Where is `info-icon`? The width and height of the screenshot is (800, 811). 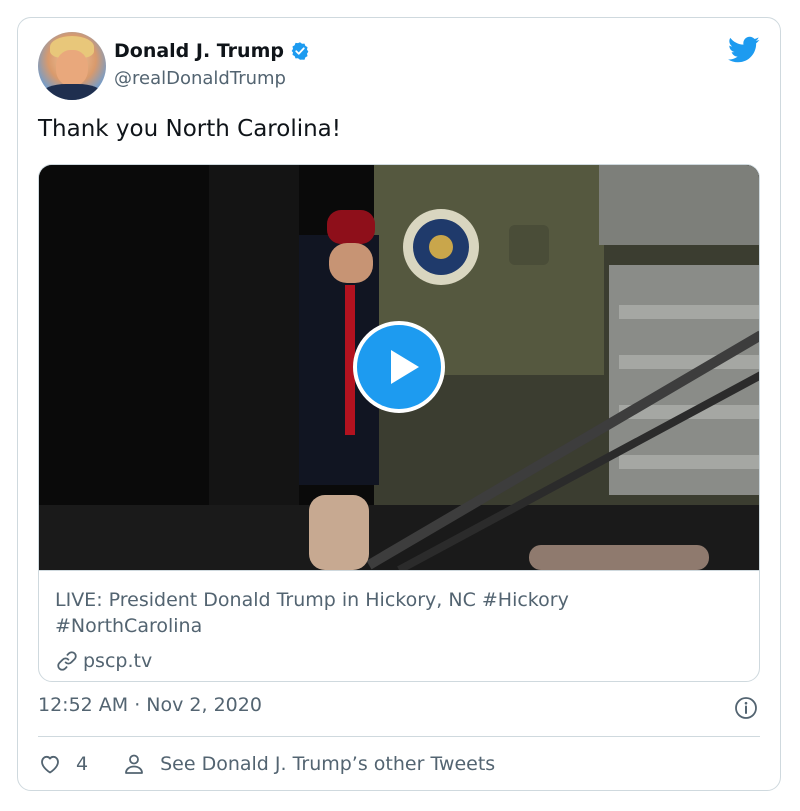
info-icon is located at coordinates (746, 708).